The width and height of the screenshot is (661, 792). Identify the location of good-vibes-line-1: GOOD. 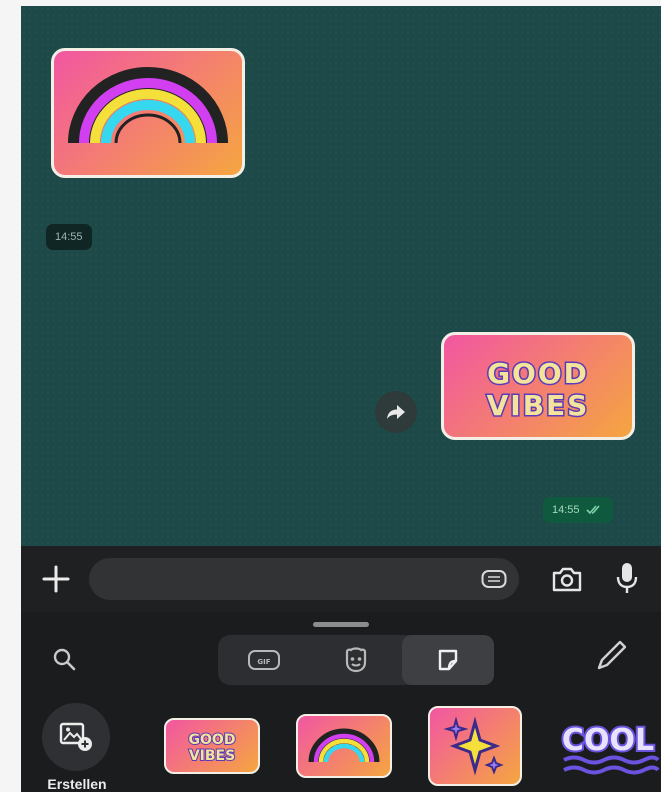
(538, 373).